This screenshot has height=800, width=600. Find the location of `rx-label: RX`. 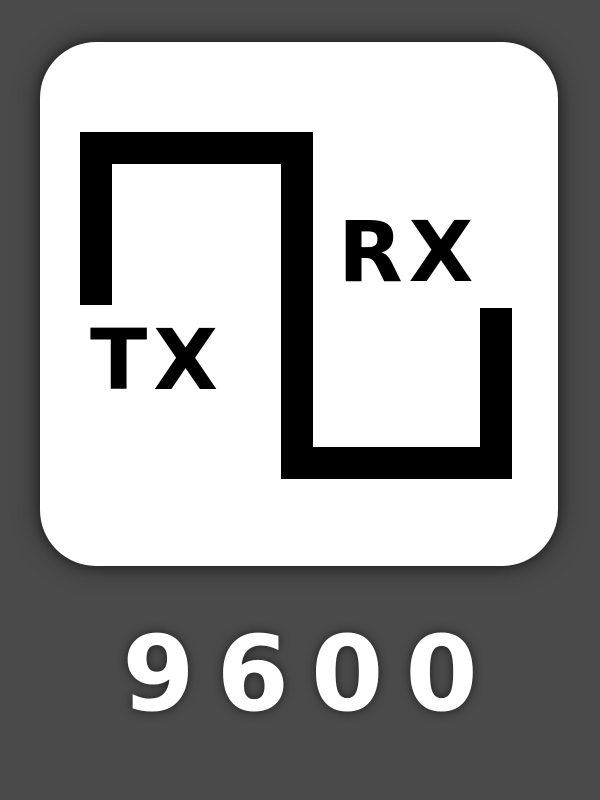

rx-label: RX is located at coordinates (409, 252).